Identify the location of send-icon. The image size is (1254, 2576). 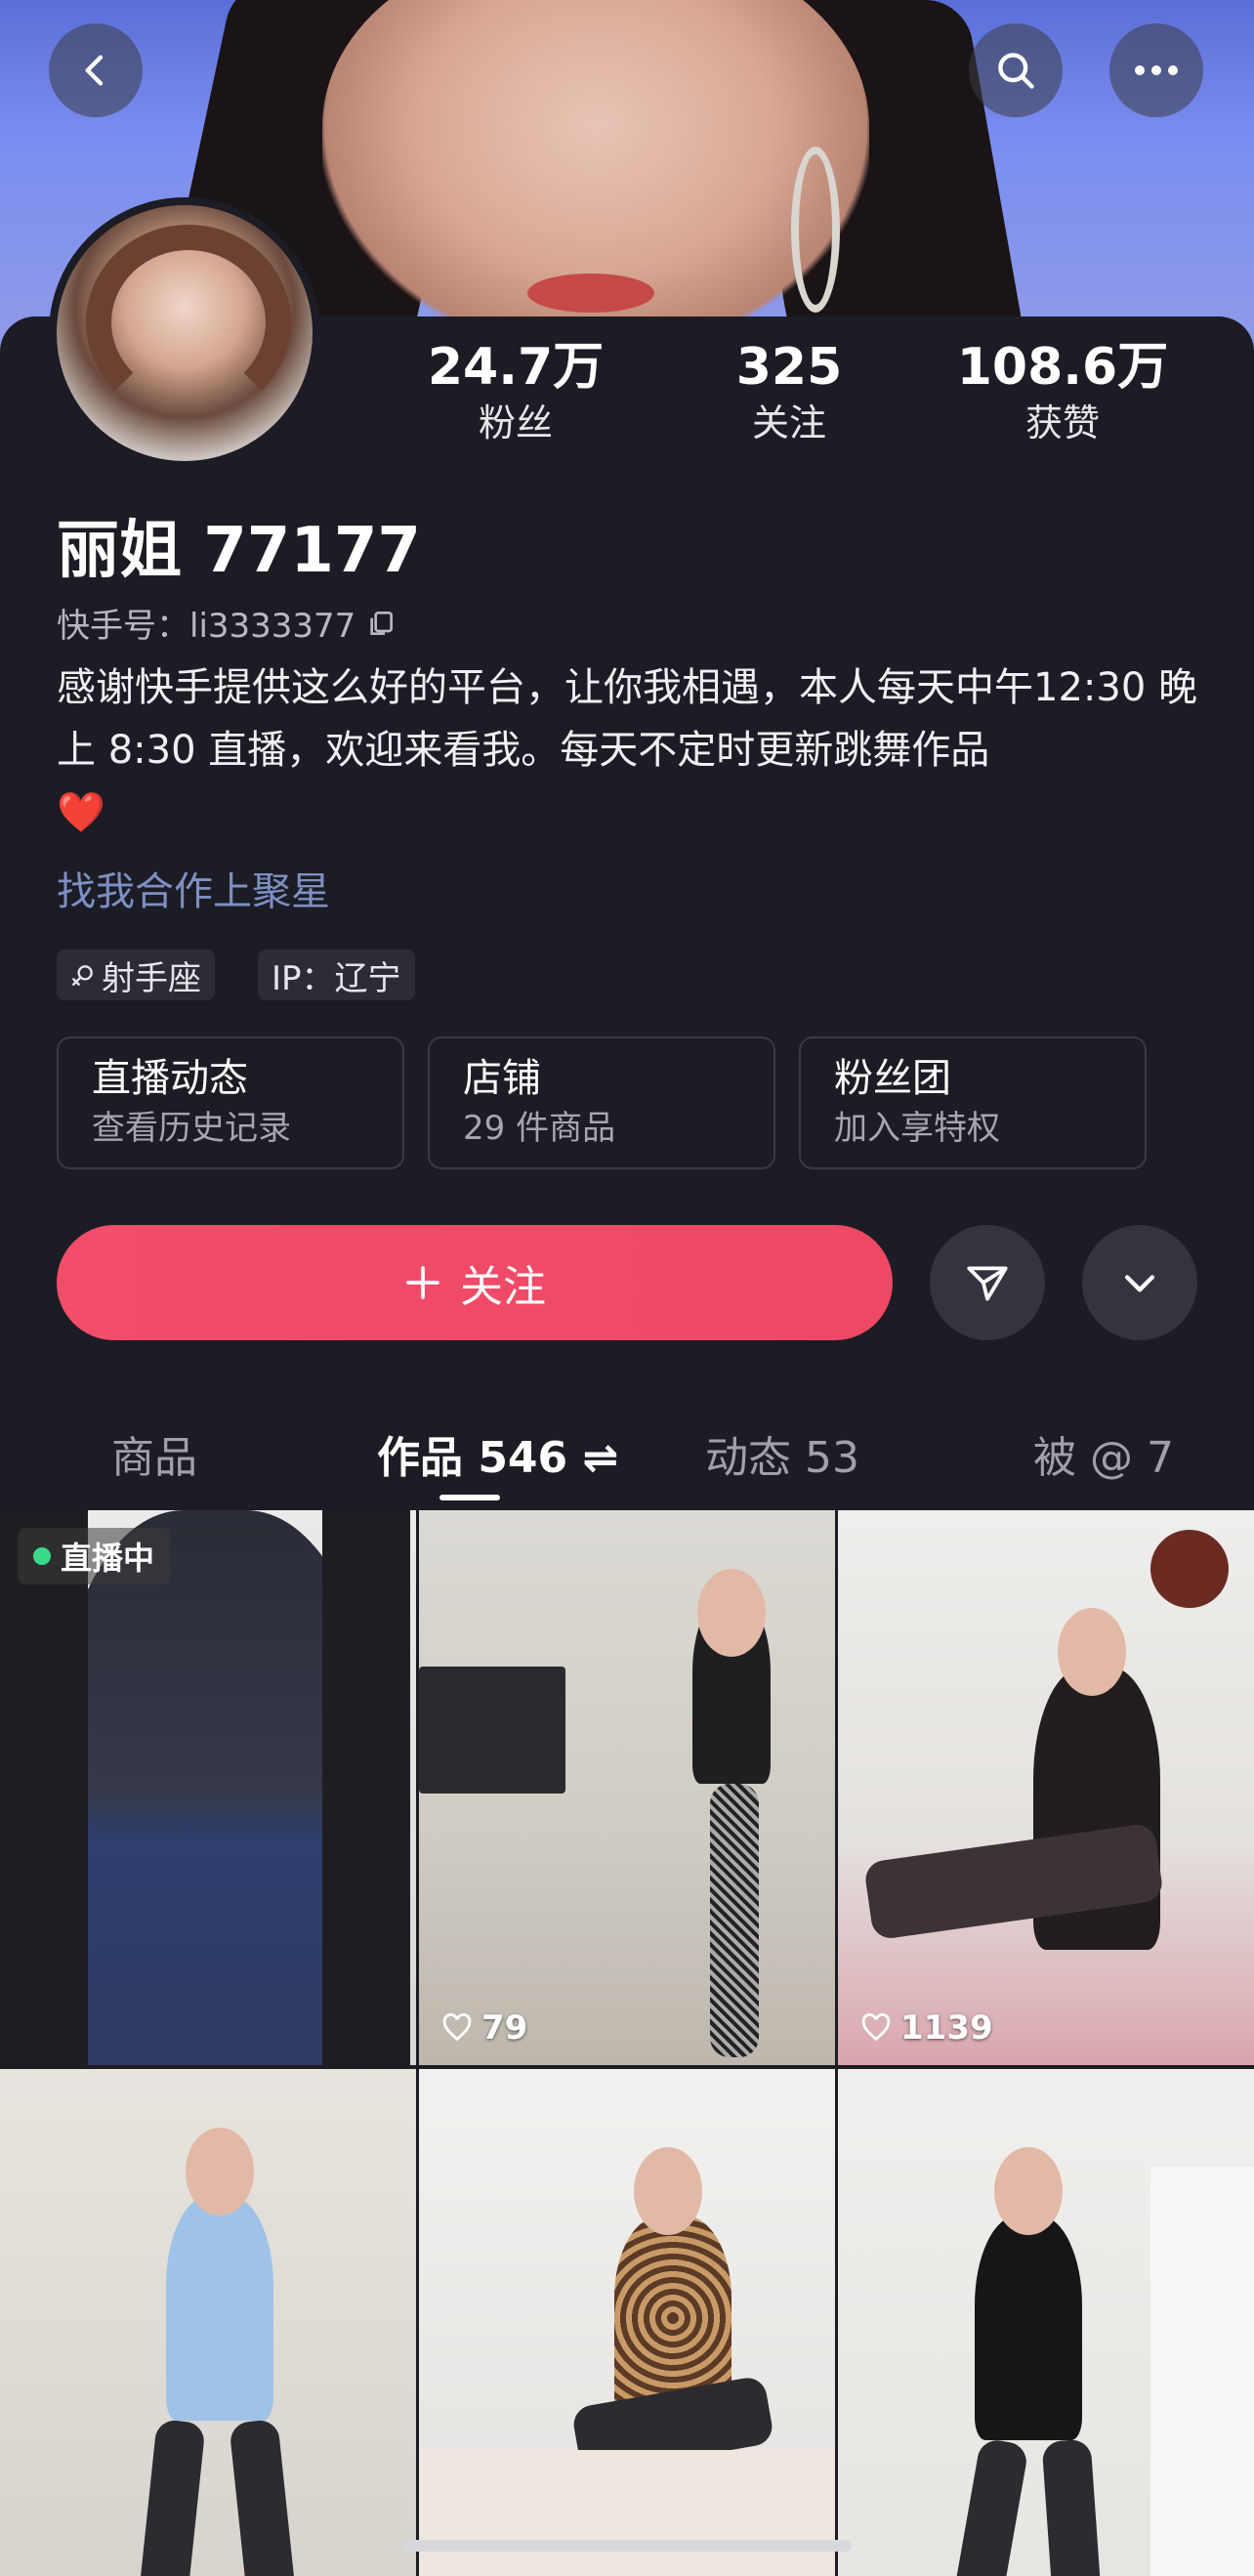
(988, 1283).